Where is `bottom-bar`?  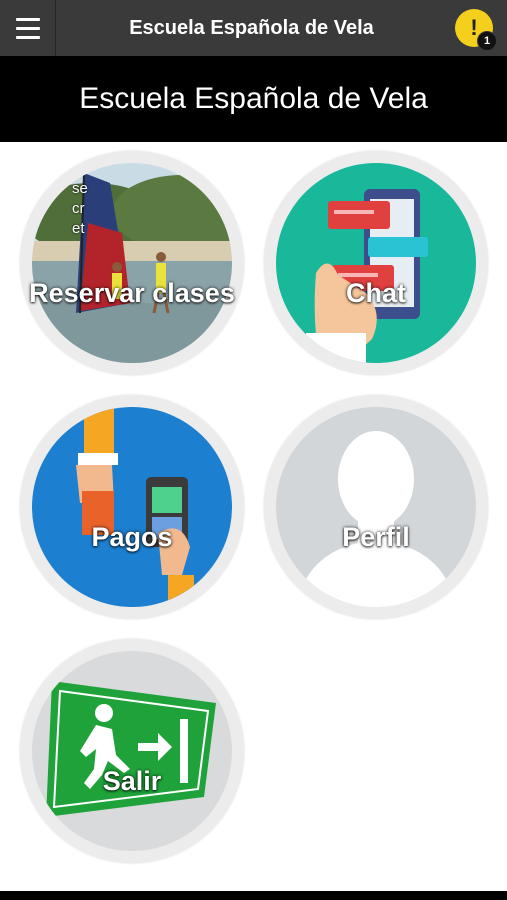
bottom-bar is located at coordinates (253, 895).